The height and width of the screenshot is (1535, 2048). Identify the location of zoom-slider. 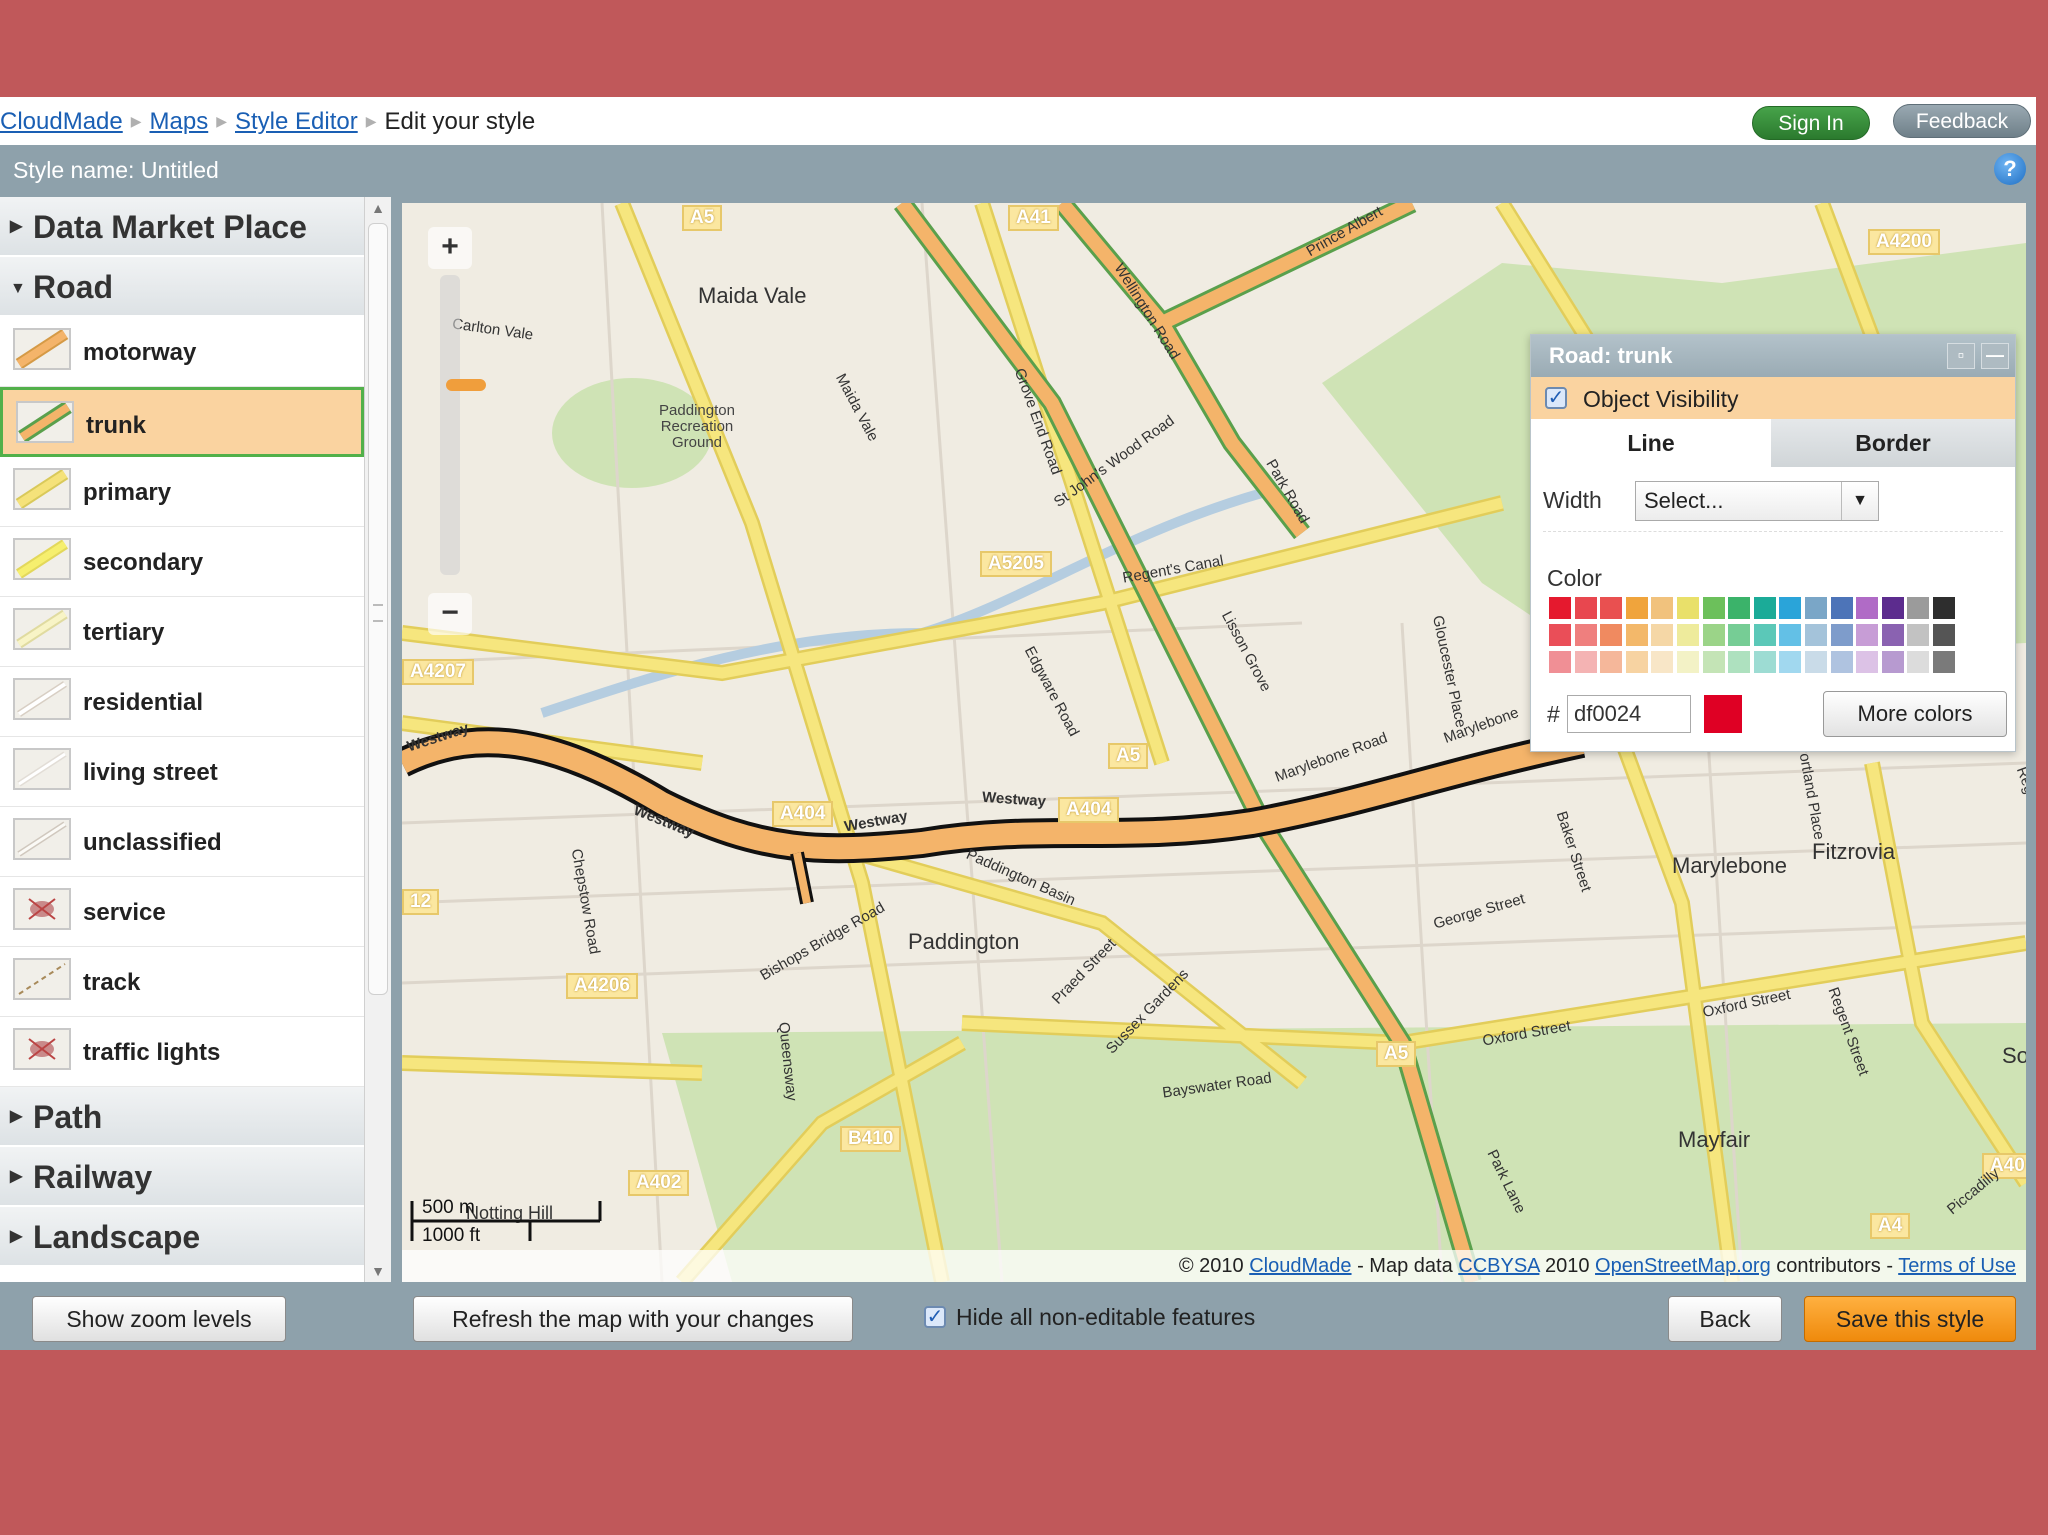
(463, 425).